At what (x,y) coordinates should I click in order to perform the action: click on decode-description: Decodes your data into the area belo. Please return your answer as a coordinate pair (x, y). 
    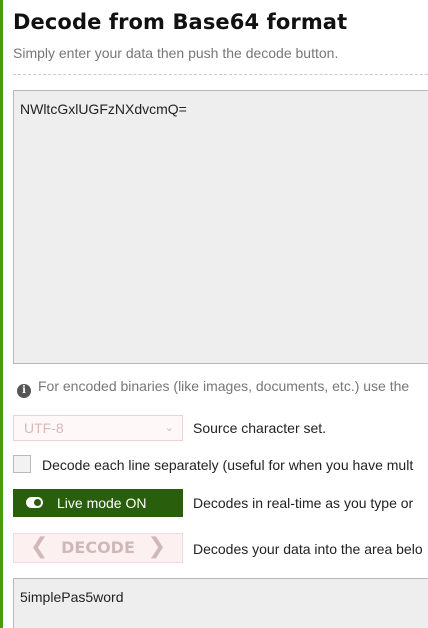
    Looking at the image, I should click on (308, 549).